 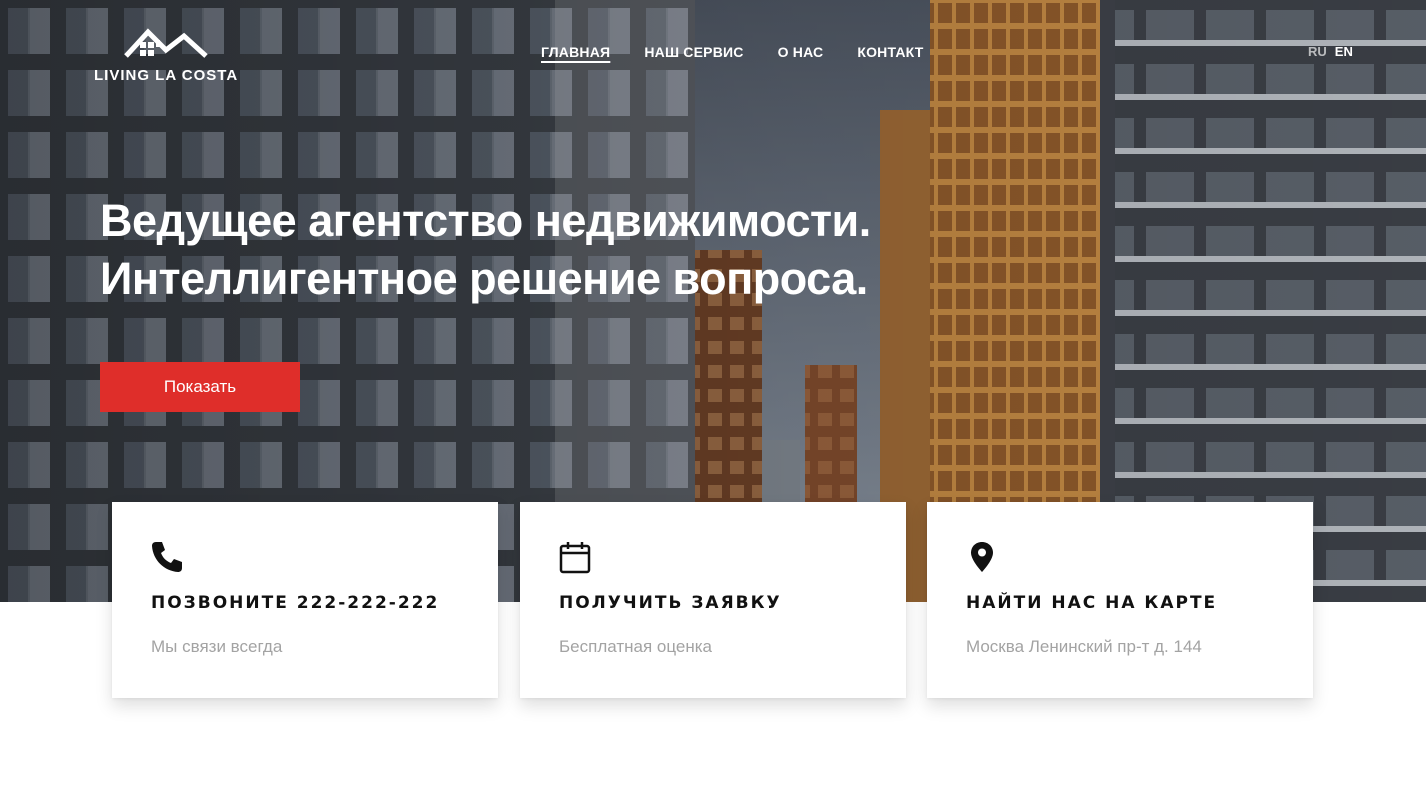 I want to click on call-card-subtitle: Мы связи всегда, so click(x=217, y=646).